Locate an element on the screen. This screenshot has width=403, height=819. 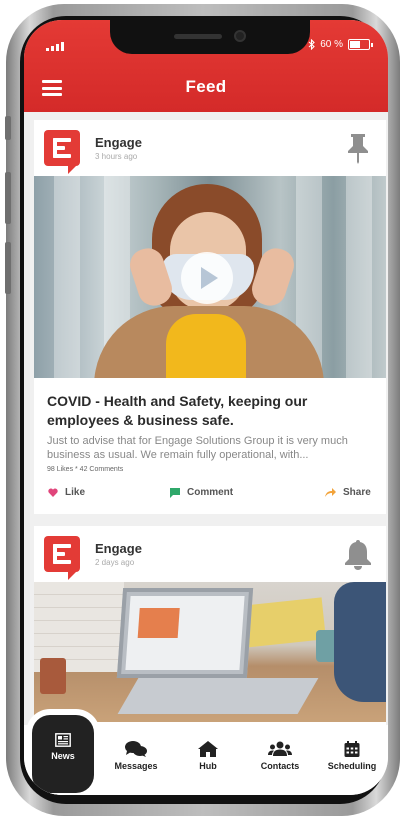
signal-strength-icon is located at coordinates (55, 46).